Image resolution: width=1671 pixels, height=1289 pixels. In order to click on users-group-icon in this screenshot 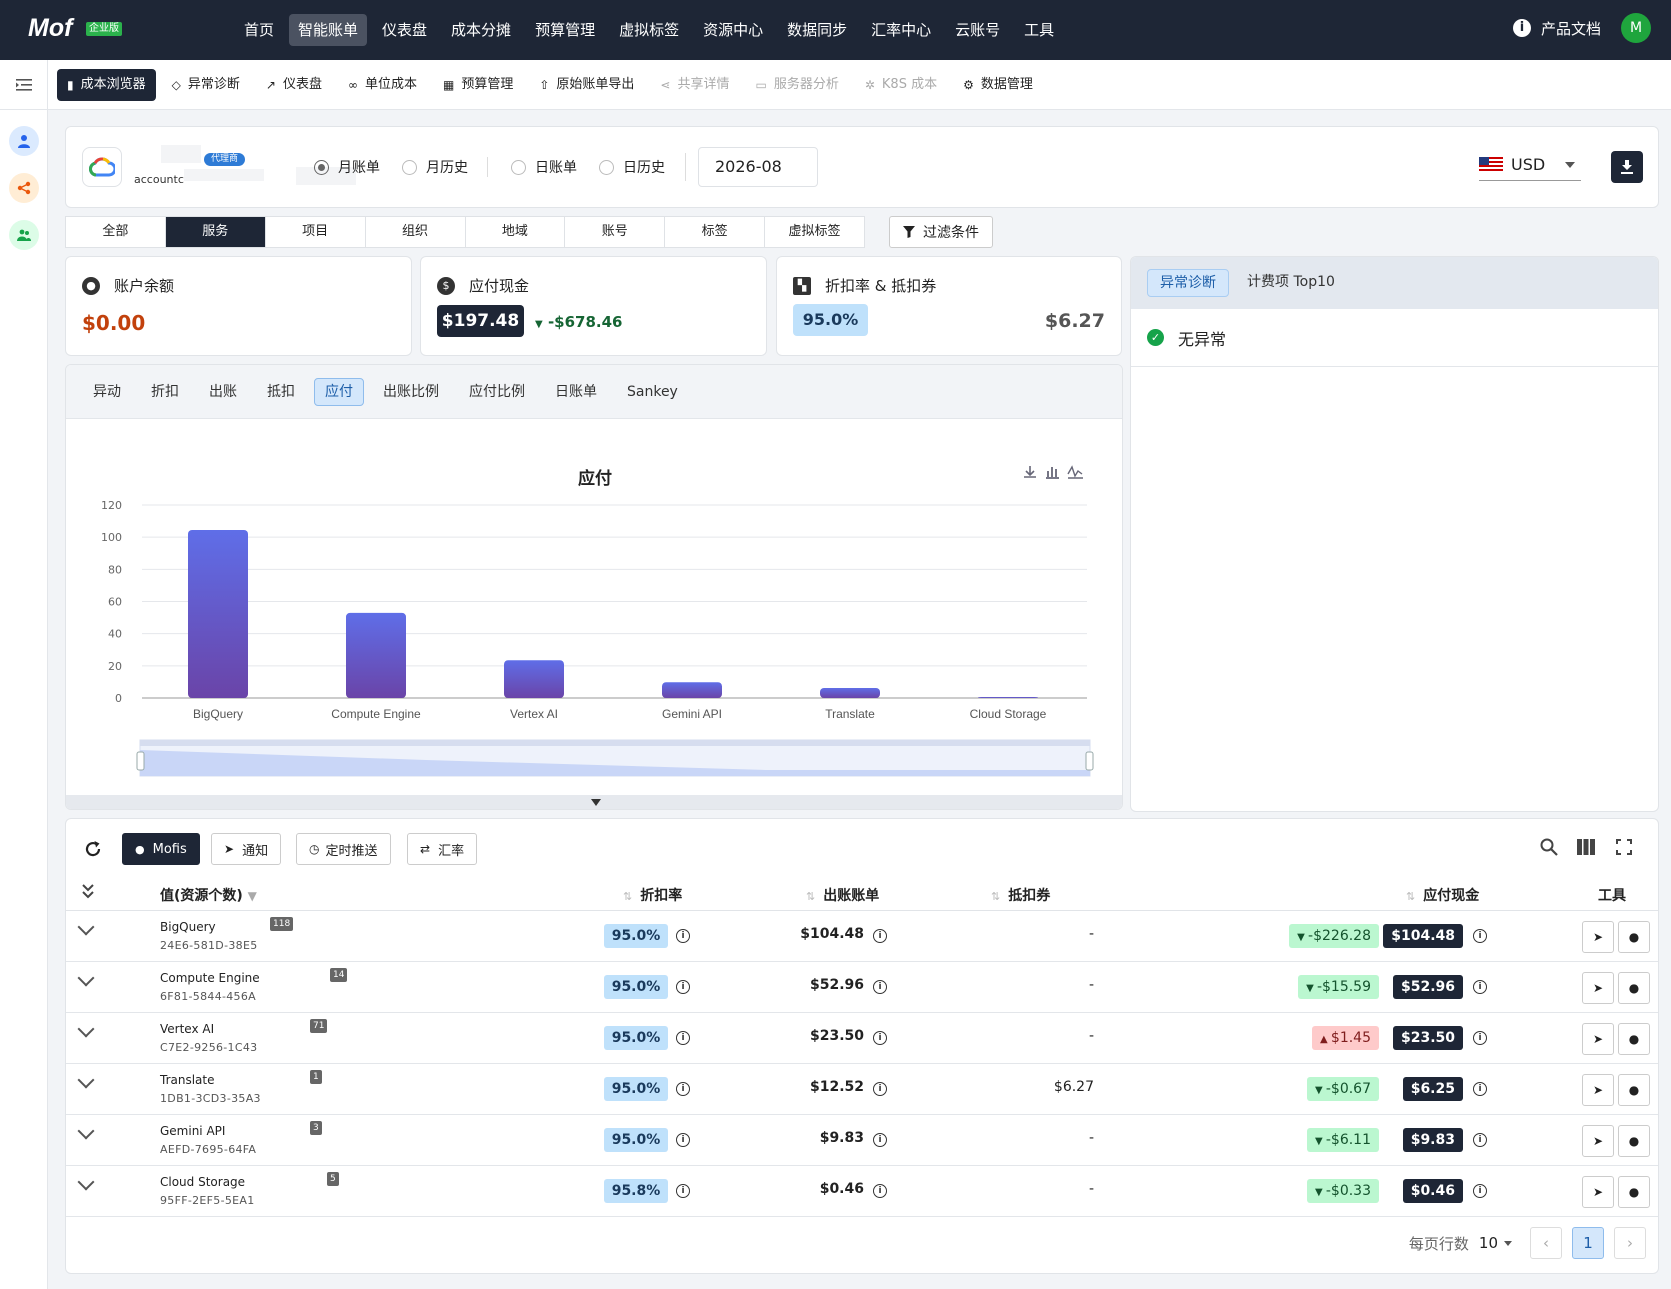, I will do `click(23, 235)`.